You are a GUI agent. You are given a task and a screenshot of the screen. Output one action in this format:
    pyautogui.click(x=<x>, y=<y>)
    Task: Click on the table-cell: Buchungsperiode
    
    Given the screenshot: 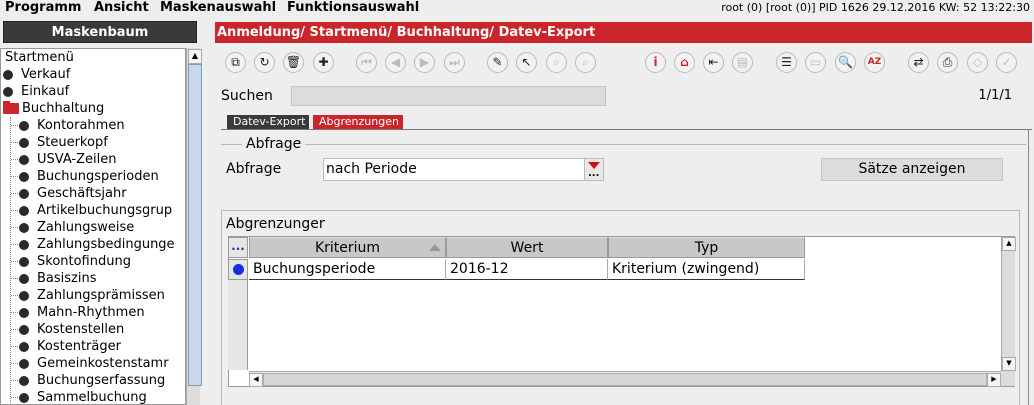 What is the action you would take?
    pyautogui.click(x=347, y=269)
    